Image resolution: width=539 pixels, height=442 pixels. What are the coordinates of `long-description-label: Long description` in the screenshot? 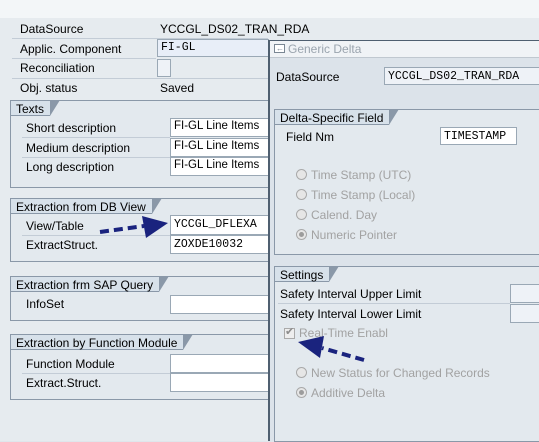 It's located at (70, 167).